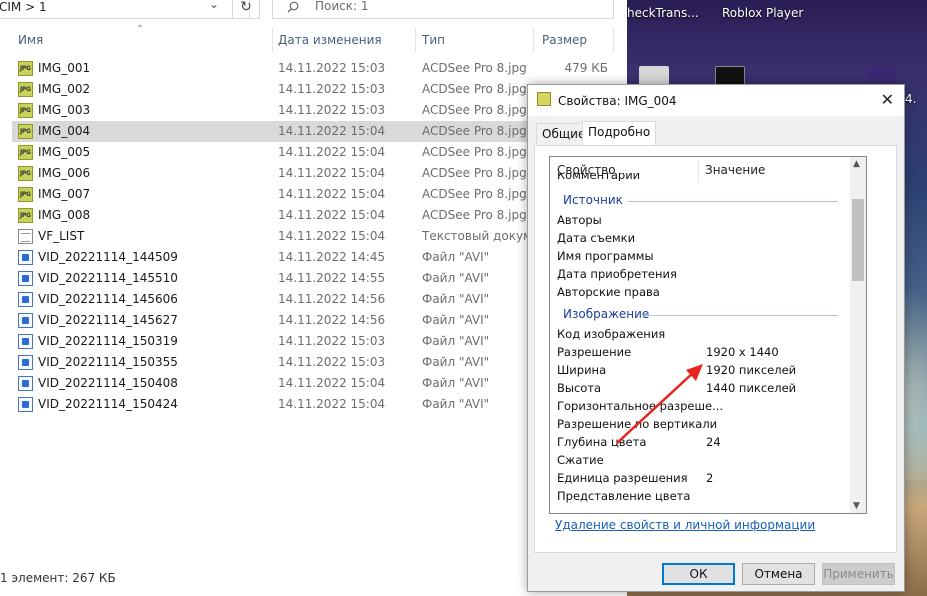  I want to click on search-input: Поиск: 1, so click(443, 9).